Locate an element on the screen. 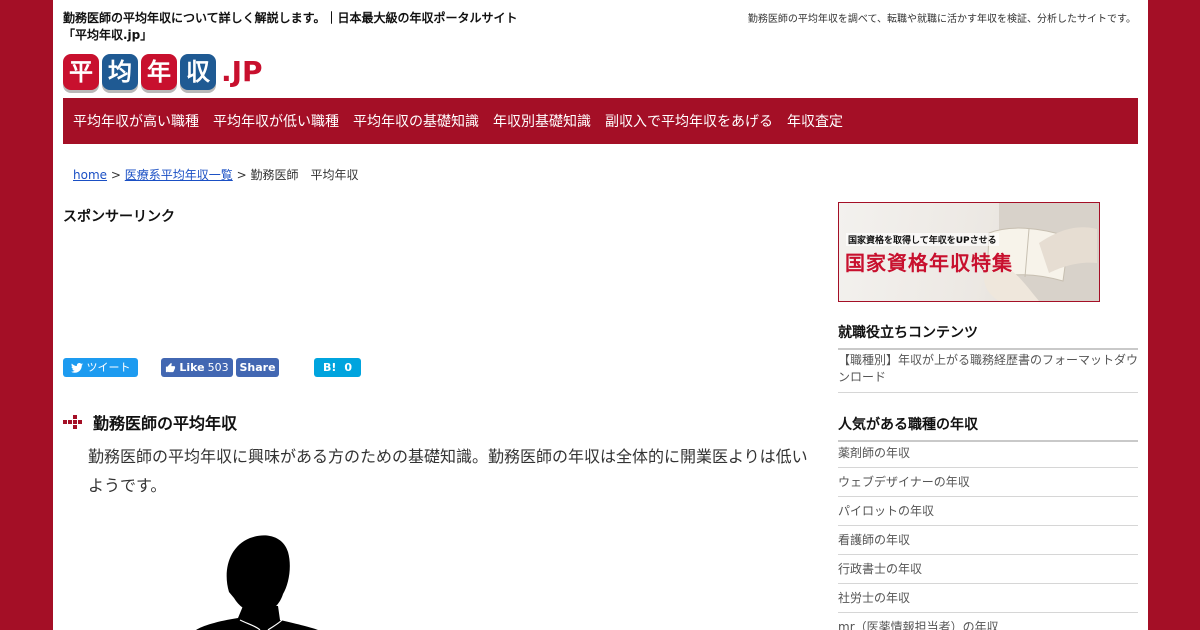 Image resolution: width=1200 pixels, height=630 pixels. nav-item-high-salary: 平均年収が高い職種 is located at coordinates (136, 121).